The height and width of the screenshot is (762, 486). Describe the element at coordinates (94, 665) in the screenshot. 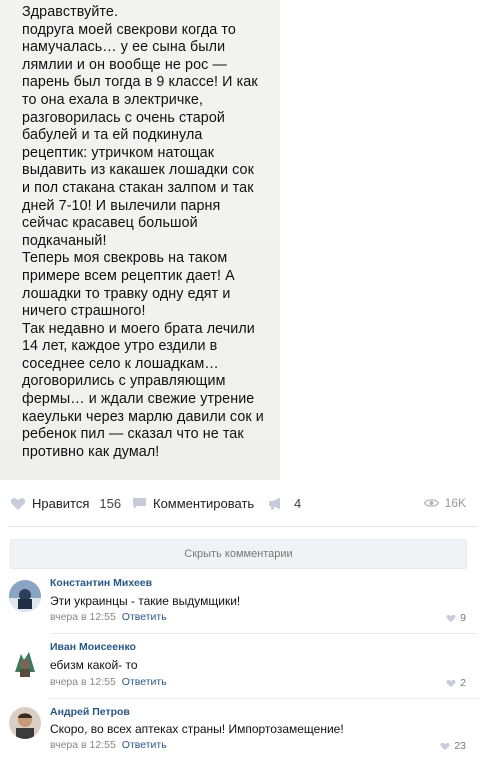

I see `comment-text: ебизм какой- то` at that location.